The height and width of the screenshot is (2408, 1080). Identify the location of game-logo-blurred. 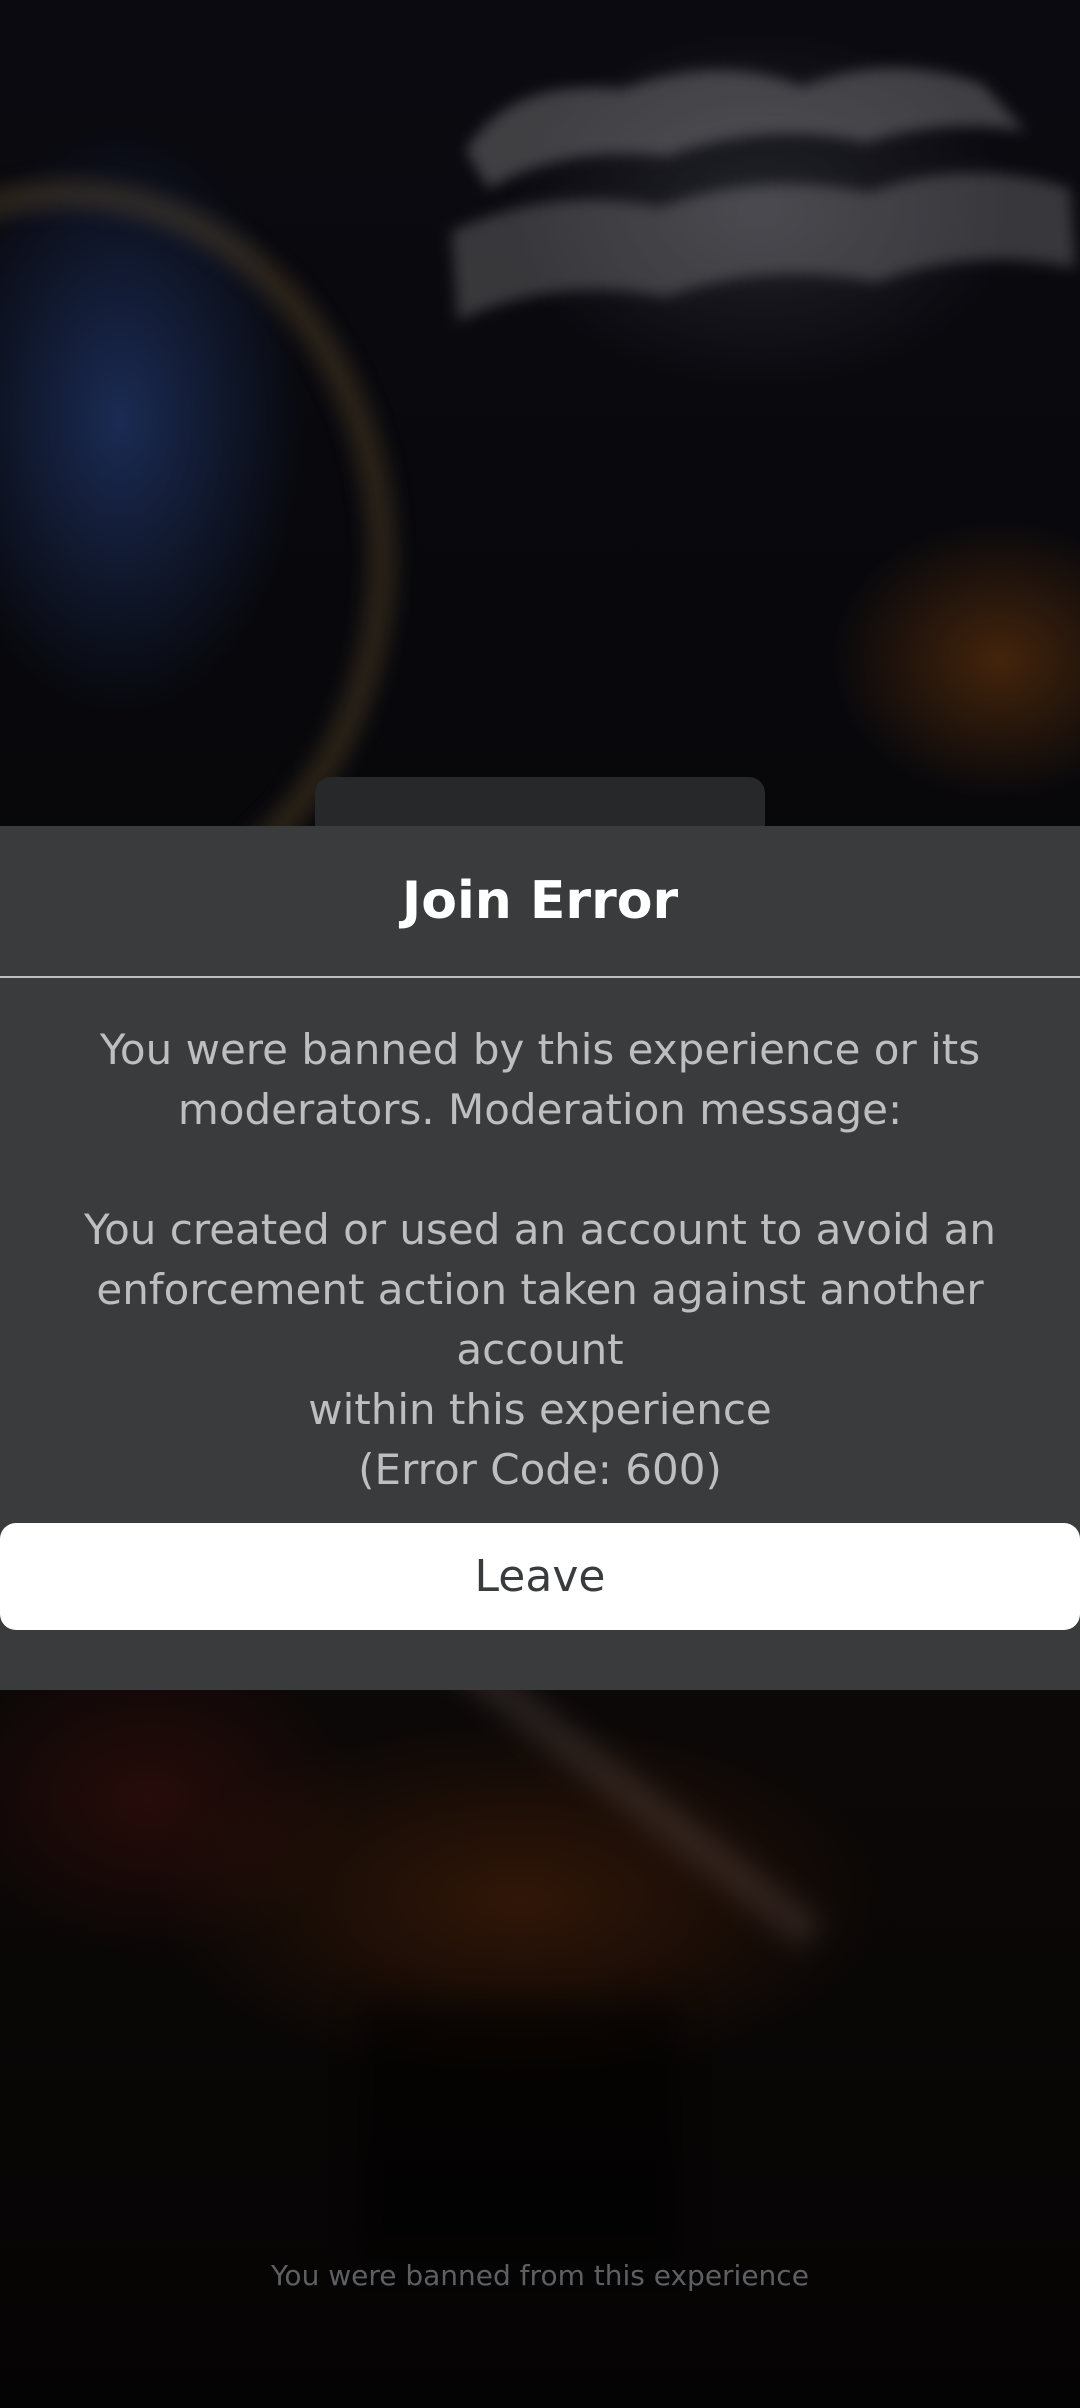
(750, 199).